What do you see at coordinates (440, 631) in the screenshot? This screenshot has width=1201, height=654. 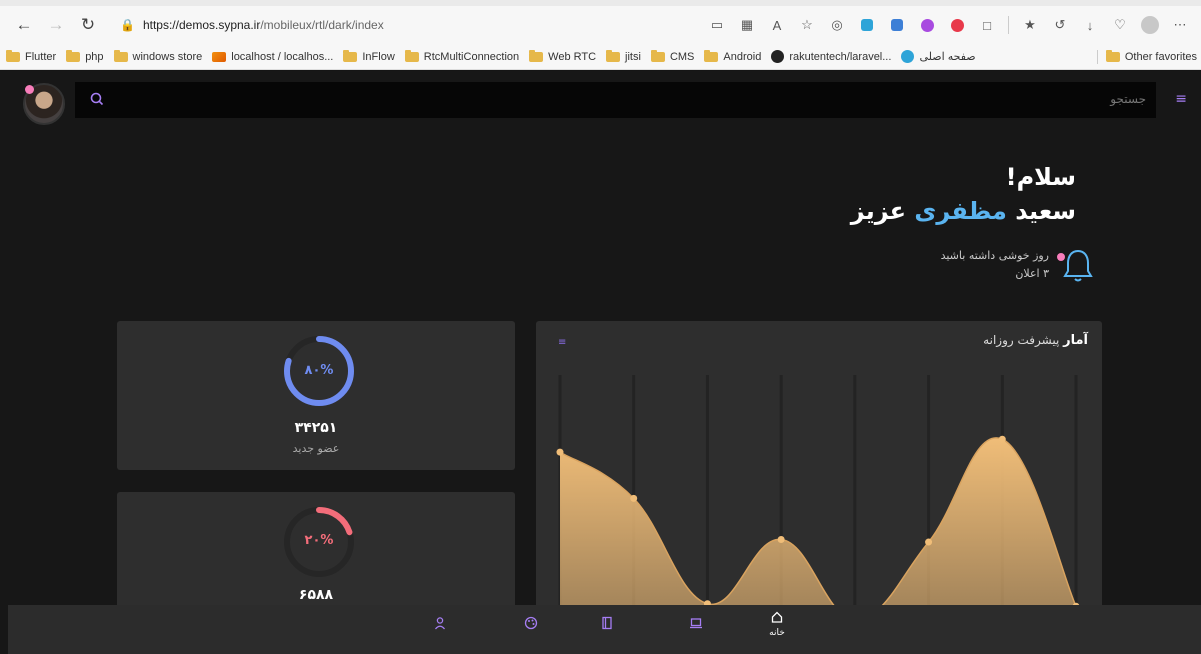 I see `nav-profile` at bounding box center [440, 631].